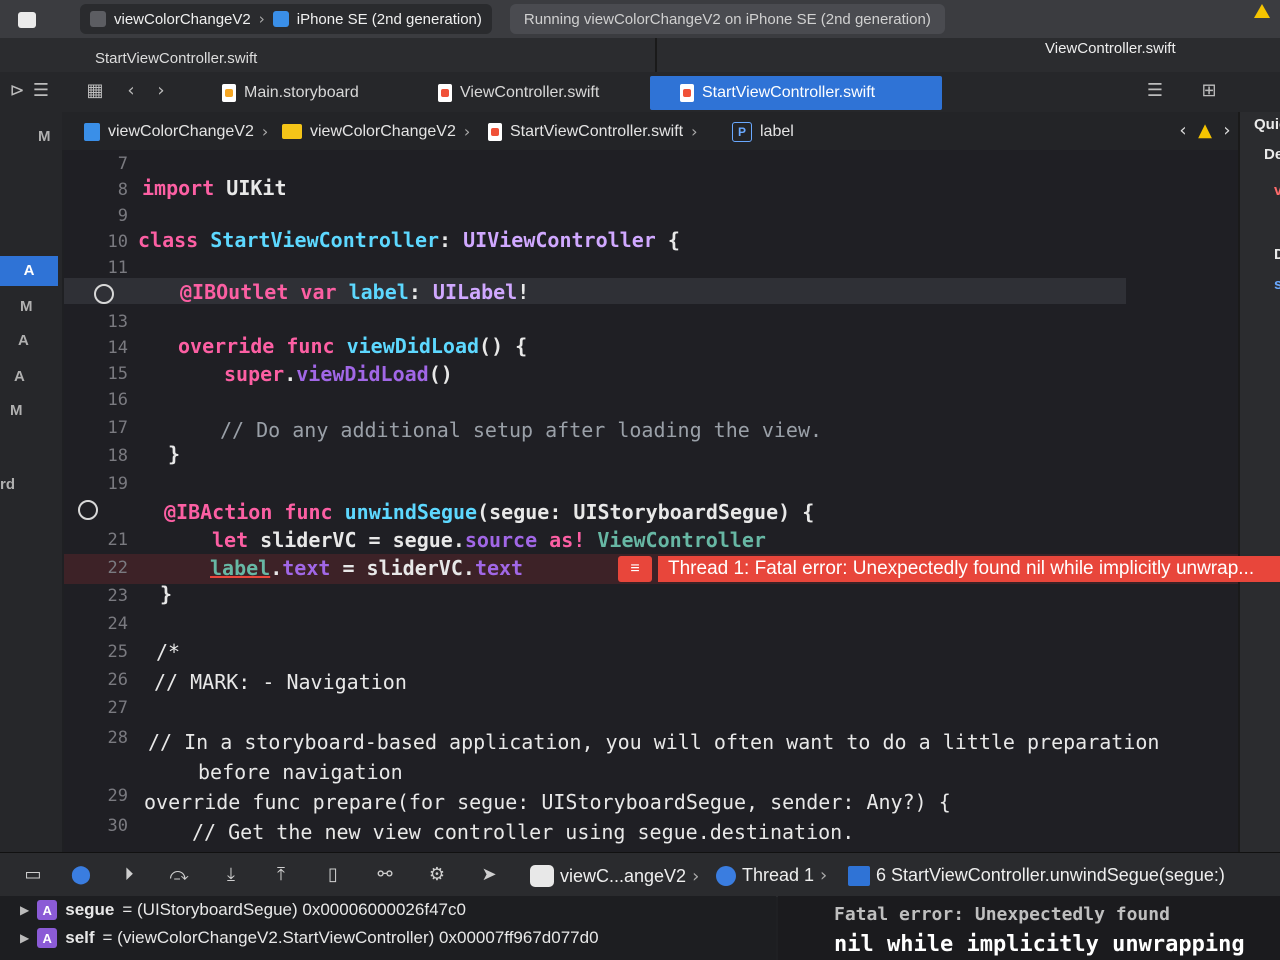  What do you see at coordinates (1183, 131) in the screenshot?
I see `previous-issue-icon: ‹` at bounding box center [1183, 131].